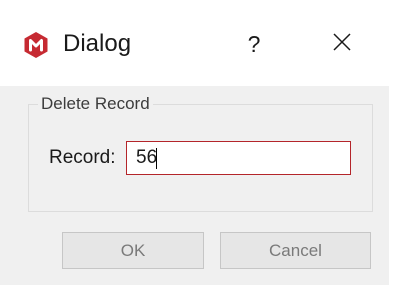 This screenshot has height=289, width=393. I want to click on window-right-edge, so click(391, 144).